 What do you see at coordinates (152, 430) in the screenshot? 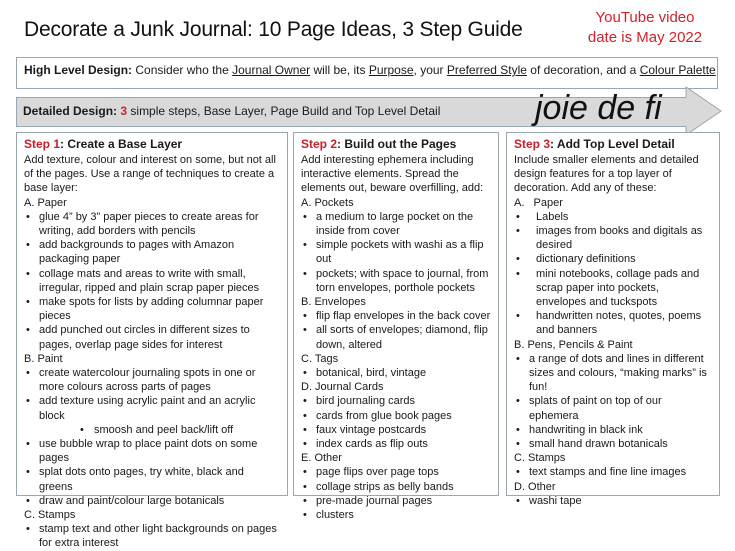
I see `sub-list-item: smoosh and peel back/lift off` at bounding box center [152, 430].